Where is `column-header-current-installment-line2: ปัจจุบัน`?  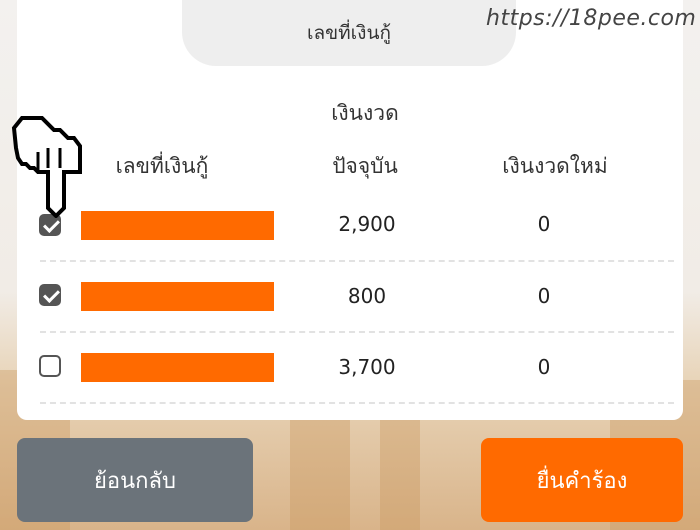 column-header-current-installment-line2: ปัจจุบัน is located at coordinates (365, 166).